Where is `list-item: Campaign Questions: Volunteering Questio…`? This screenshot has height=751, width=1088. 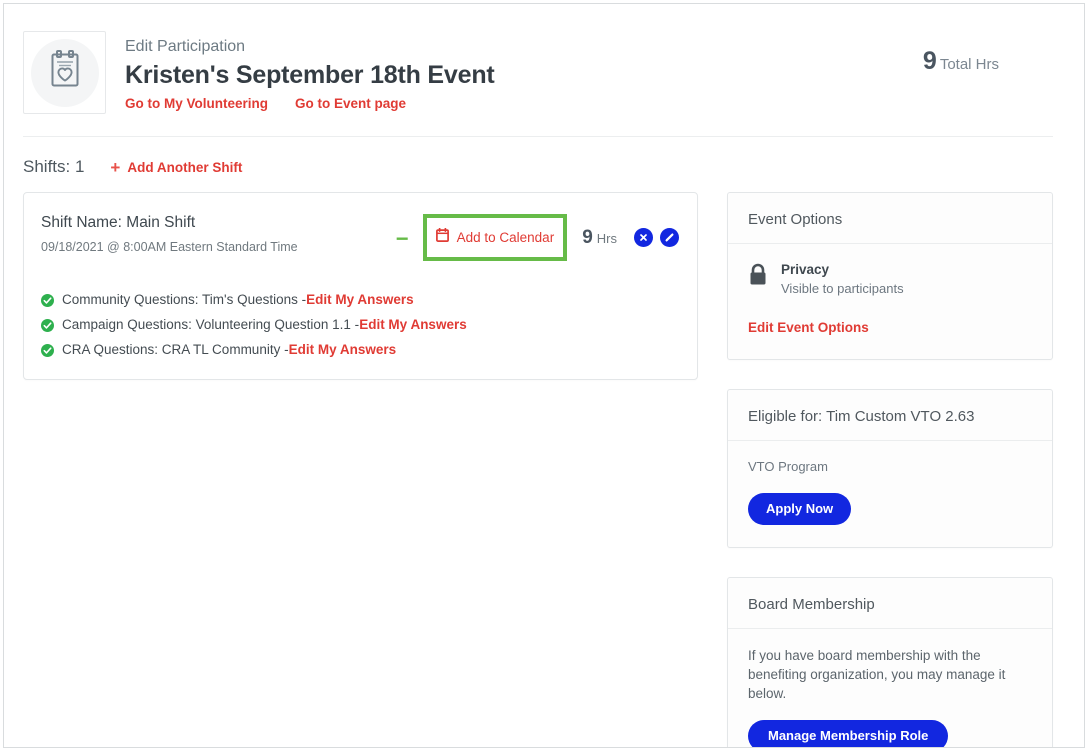
list-item: Campaign Questions: Volunteering Questio… is located at coordinates (360, 325).